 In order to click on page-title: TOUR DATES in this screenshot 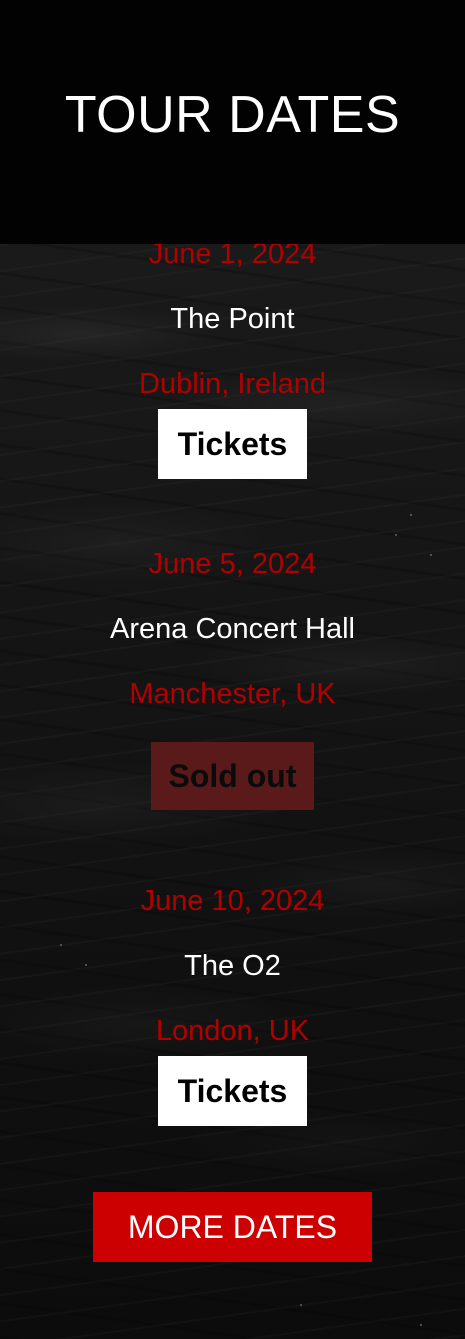, I will do `click(232, 115)`.